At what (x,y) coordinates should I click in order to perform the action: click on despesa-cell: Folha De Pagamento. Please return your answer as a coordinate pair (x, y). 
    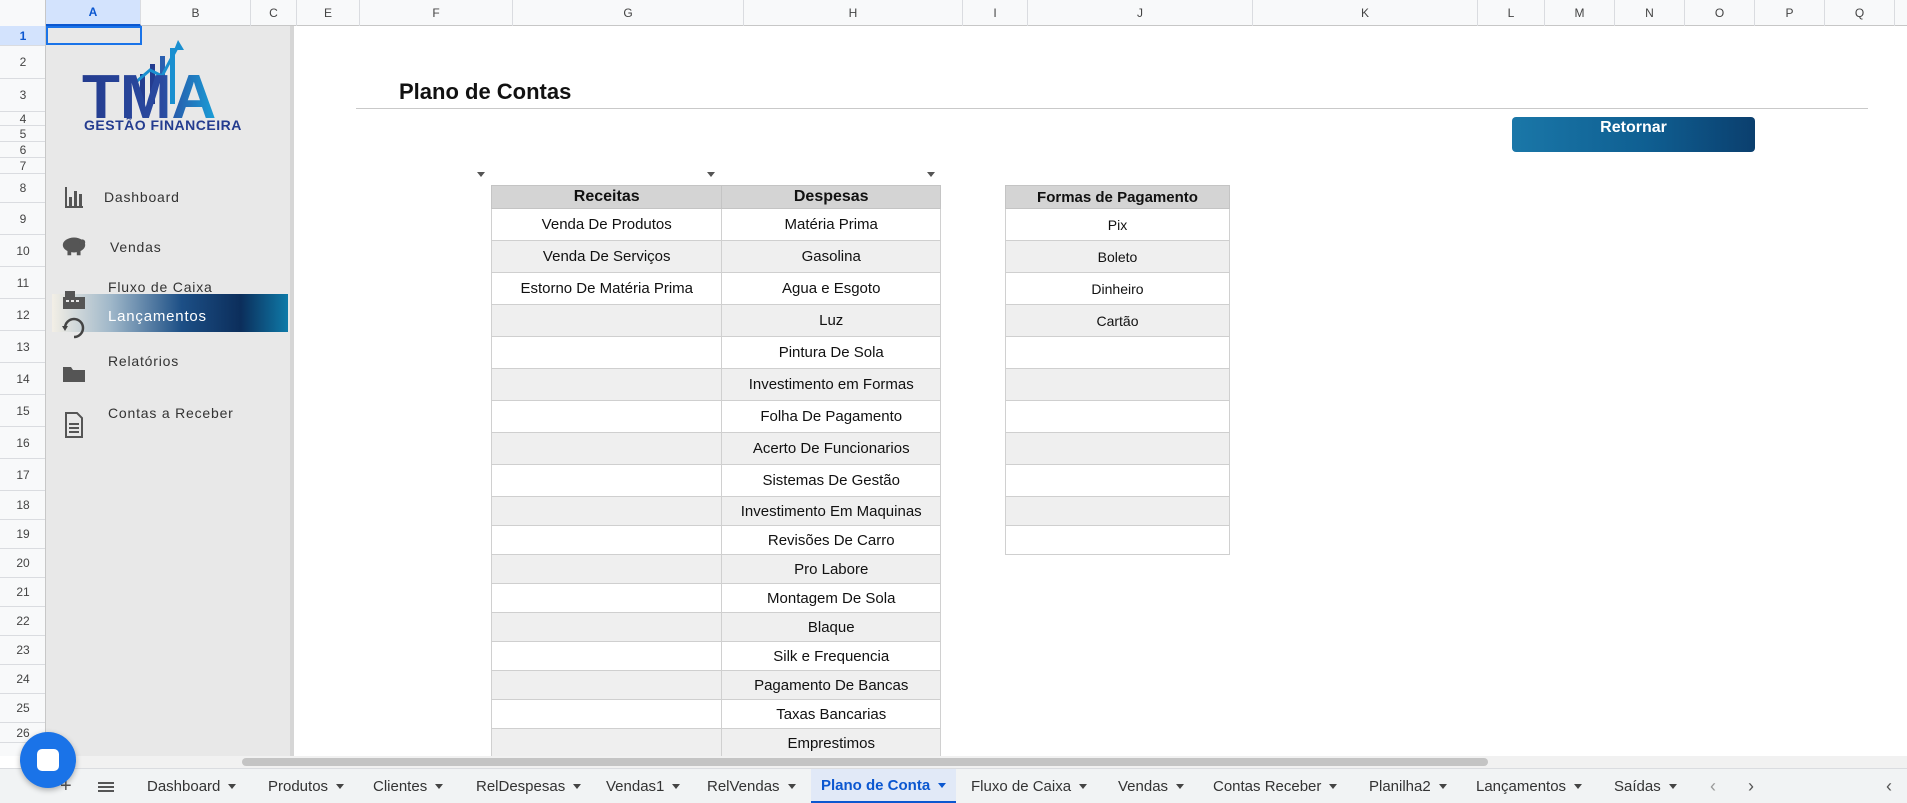
    Looking at the image, I should click on (831, 416).